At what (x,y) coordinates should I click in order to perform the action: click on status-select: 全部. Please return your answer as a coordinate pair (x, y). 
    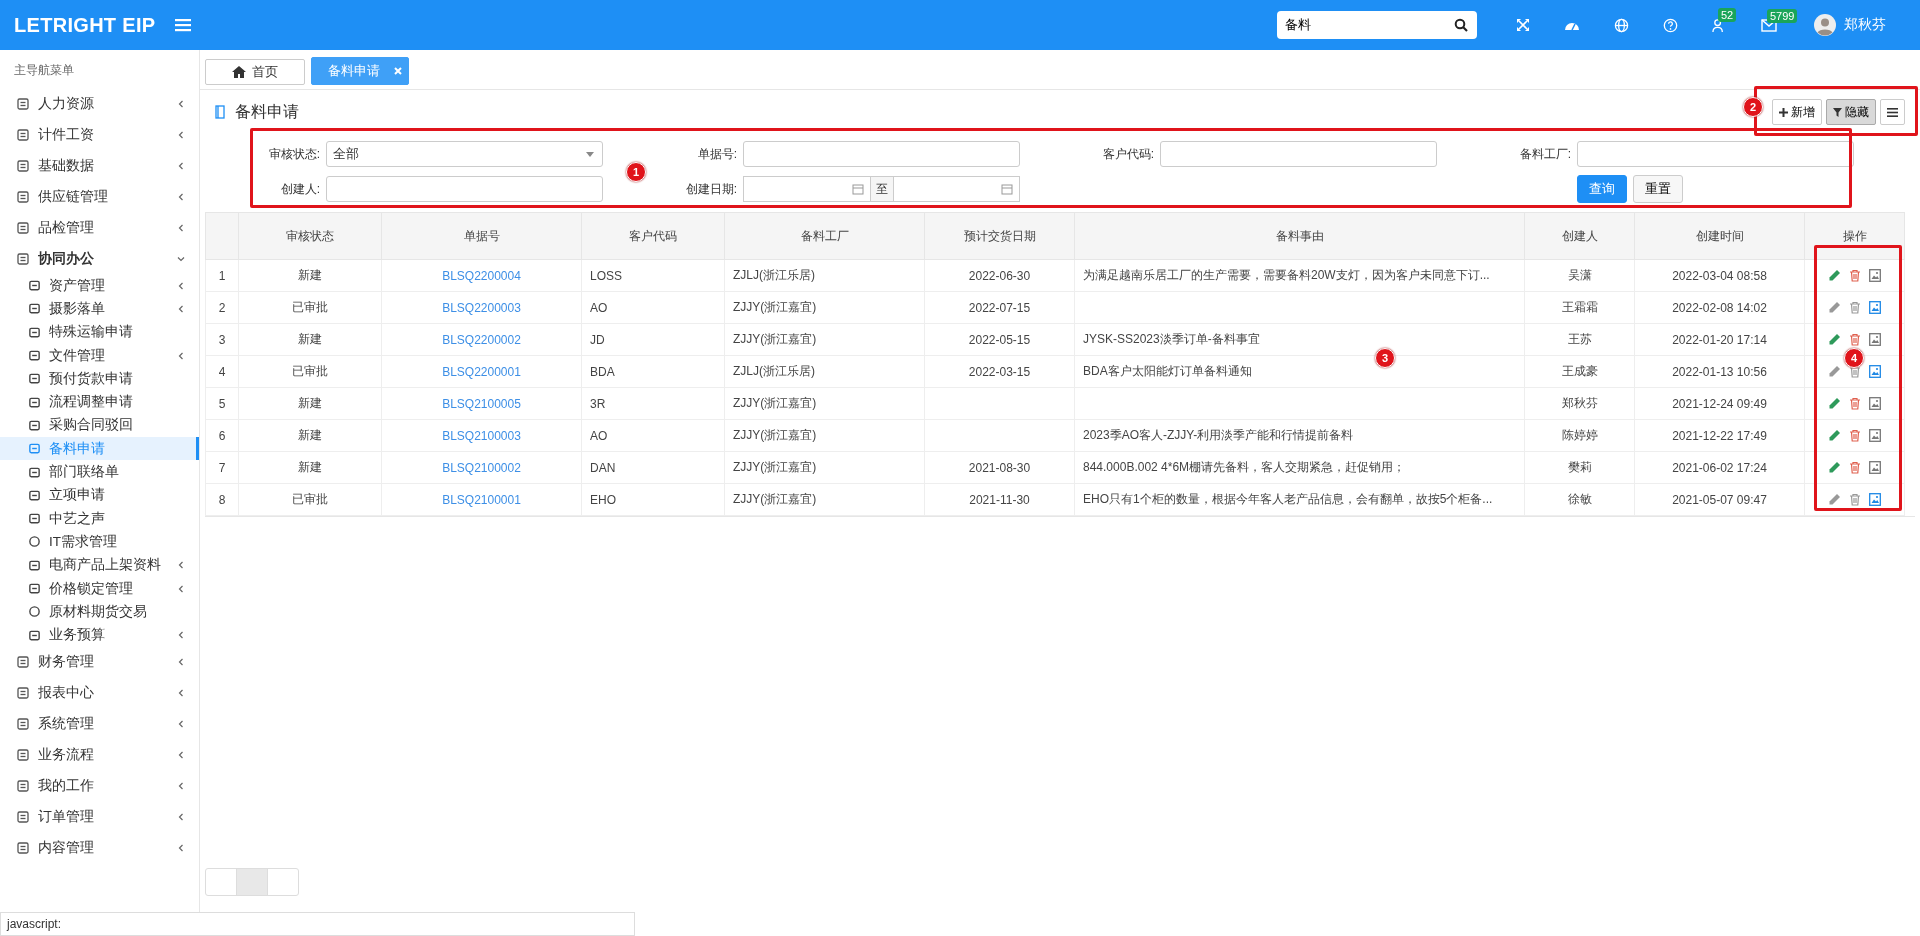
    Looking at the image, I should click on (464, 154).